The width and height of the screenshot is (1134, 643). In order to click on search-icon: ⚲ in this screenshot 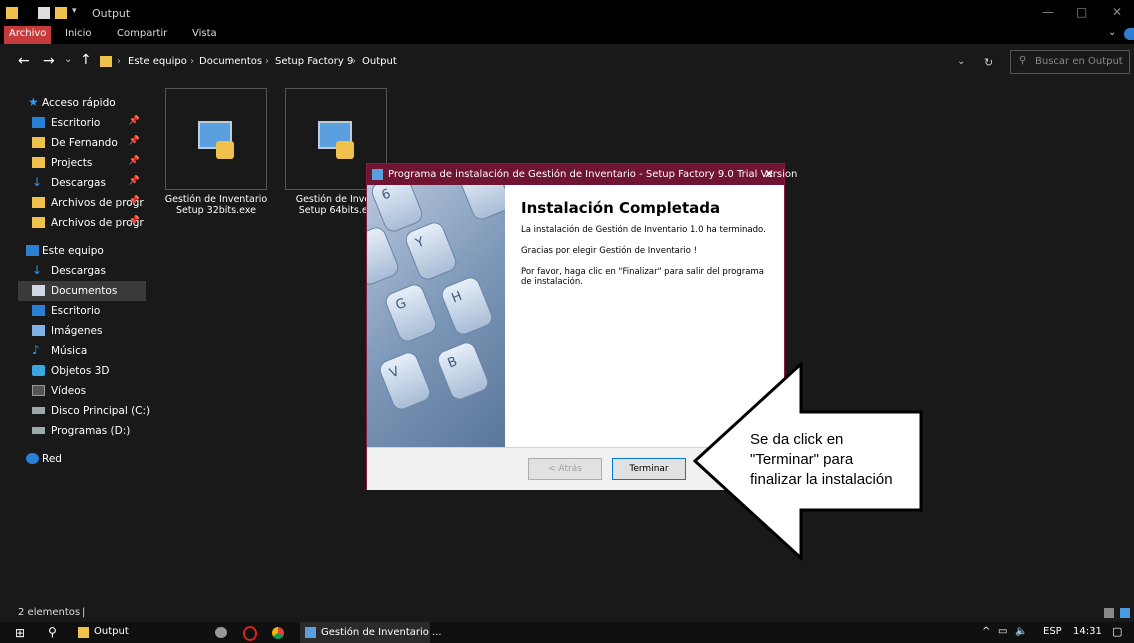, I will do `click(52, 632)`.